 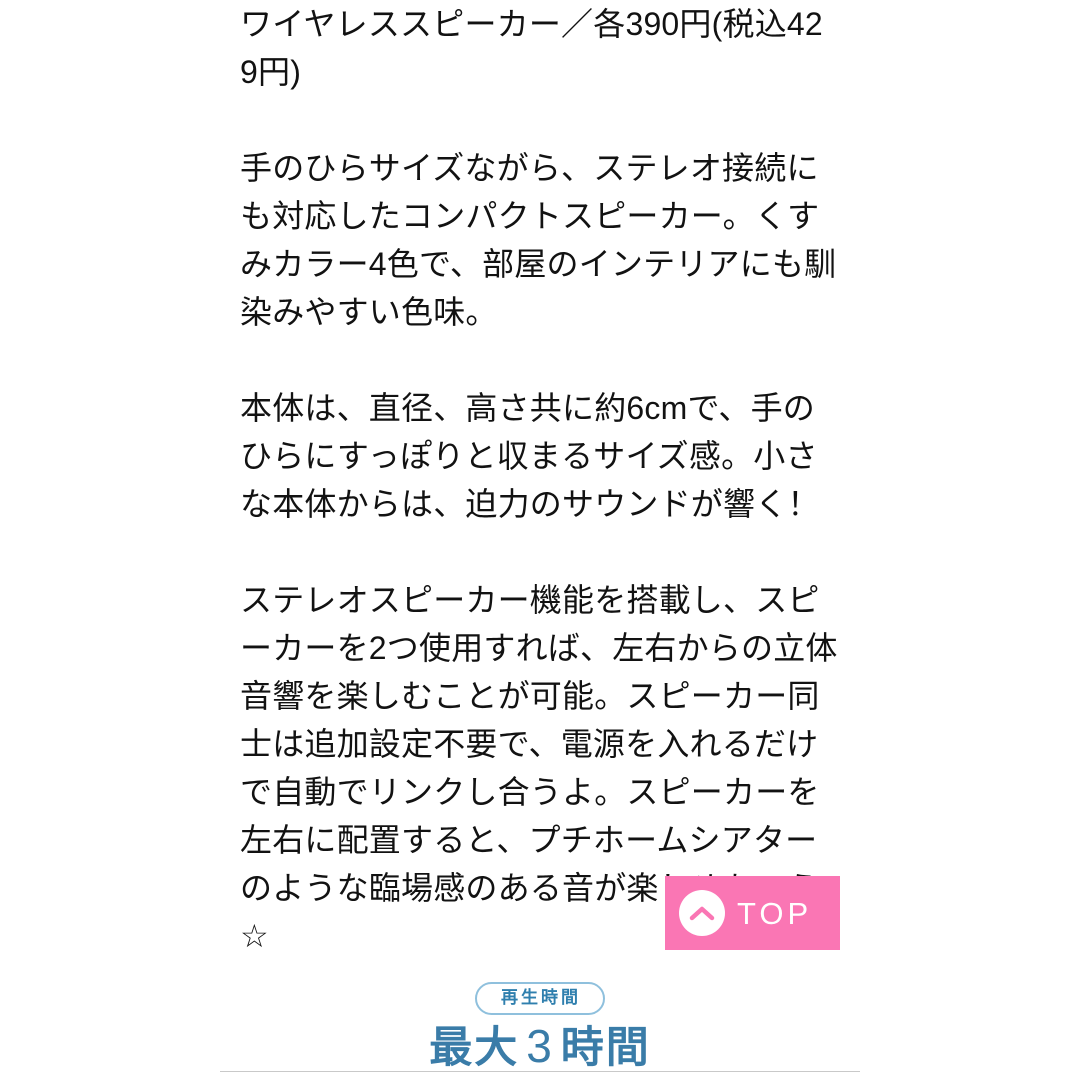 I want to click on spec-value-prefix: 最大, so click(x=474, y=1048).